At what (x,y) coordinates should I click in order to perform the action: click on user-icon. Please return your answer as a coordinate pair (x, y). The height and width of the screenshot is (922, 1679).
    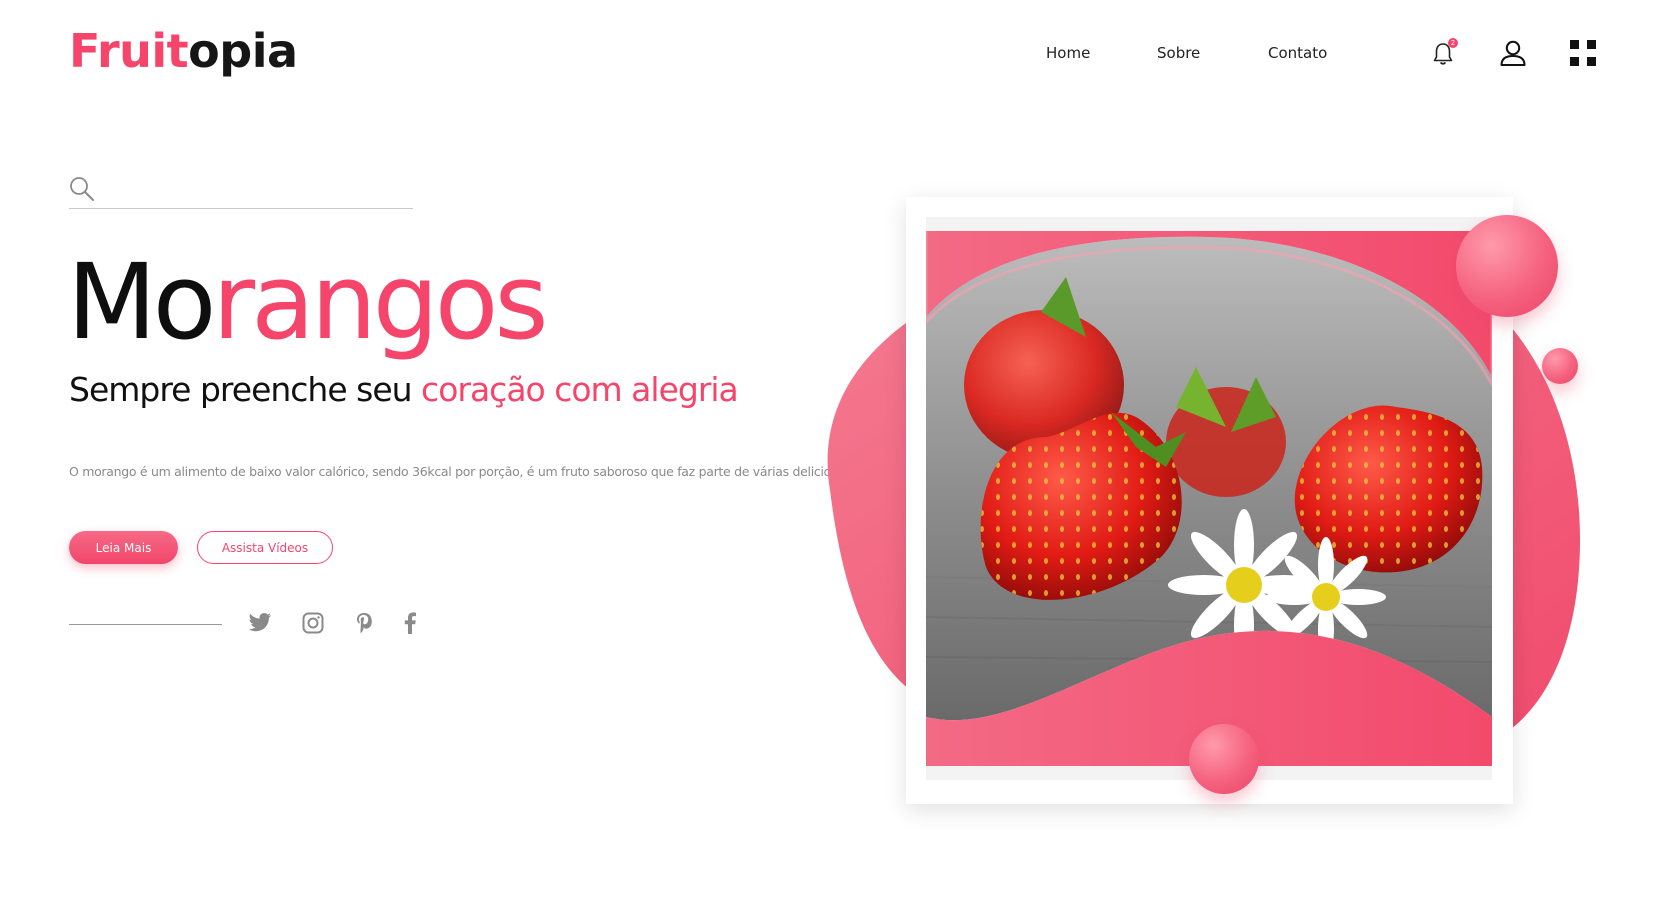
    Looking at the image, I should click on (1513, 53).